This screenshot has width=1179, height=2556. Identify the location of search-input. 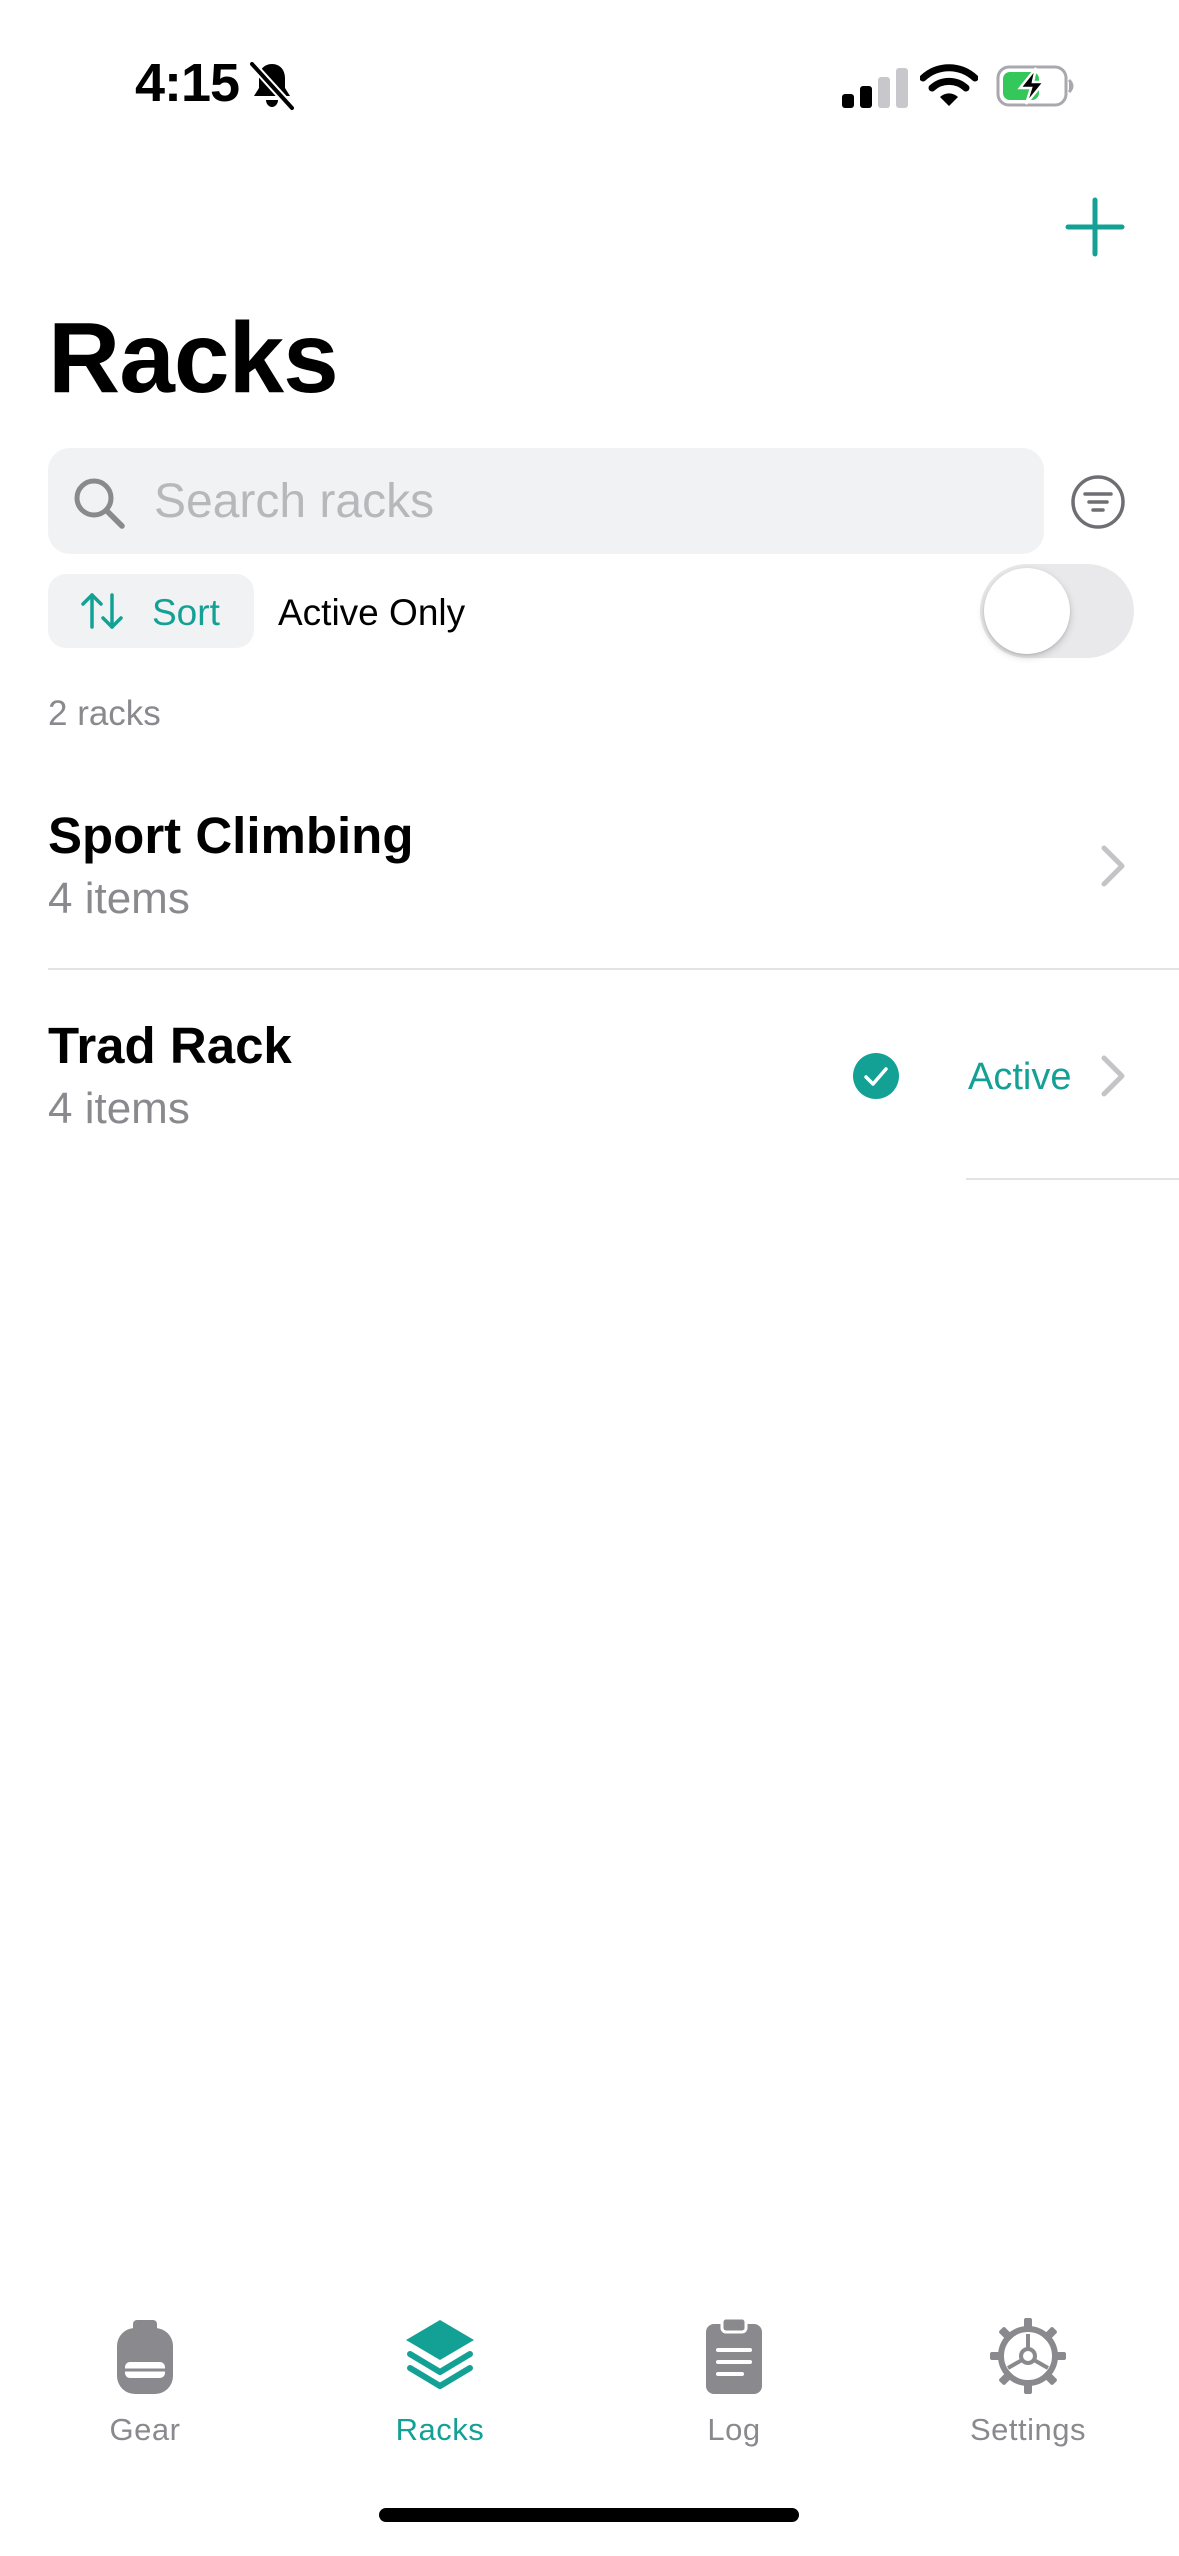
(584, 501).